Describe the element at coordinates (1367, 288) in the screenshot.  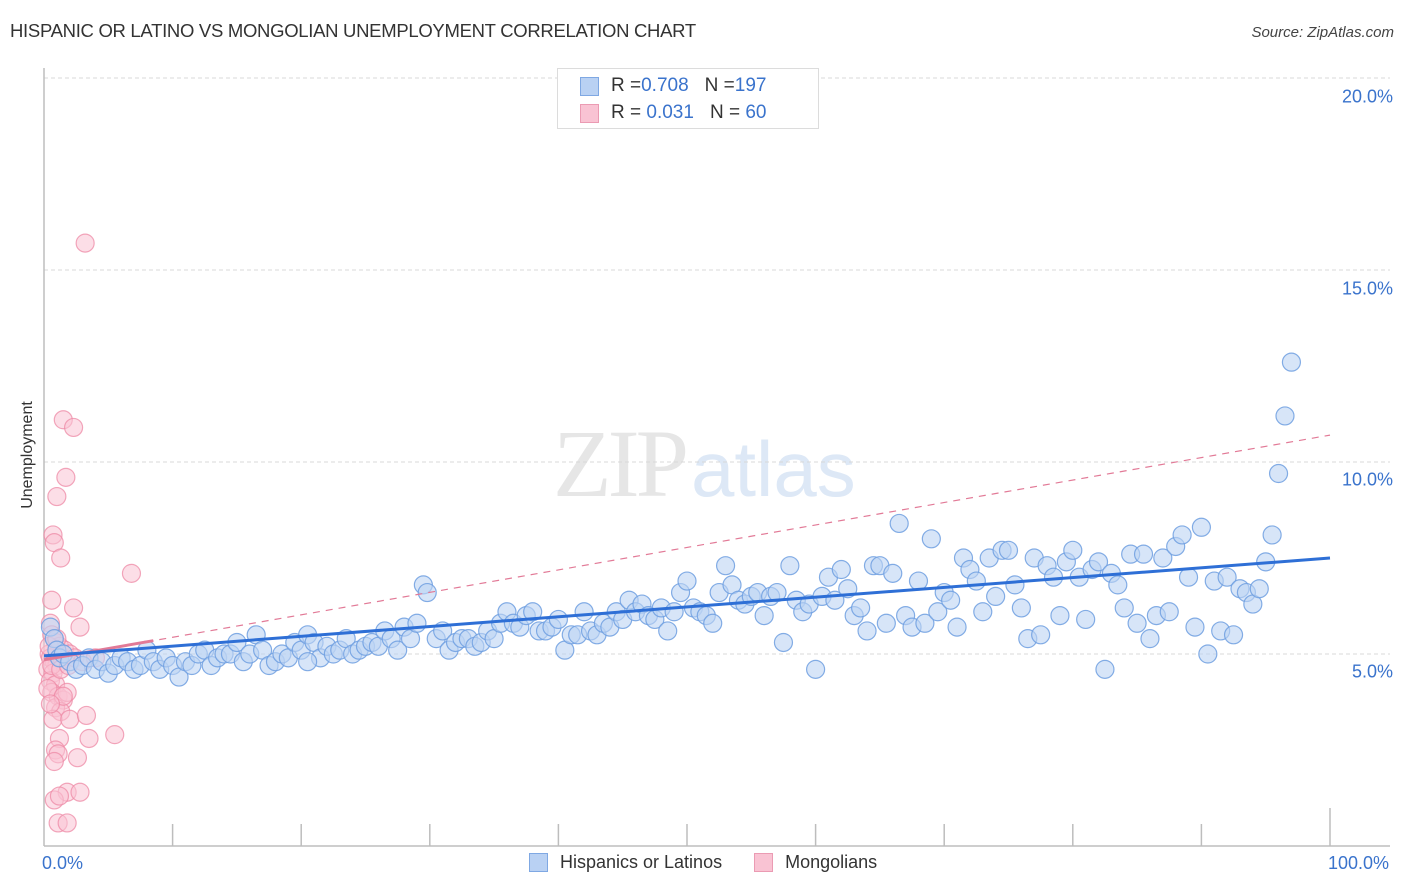
I see `y-tick-label-15: 15.0%` at that location.